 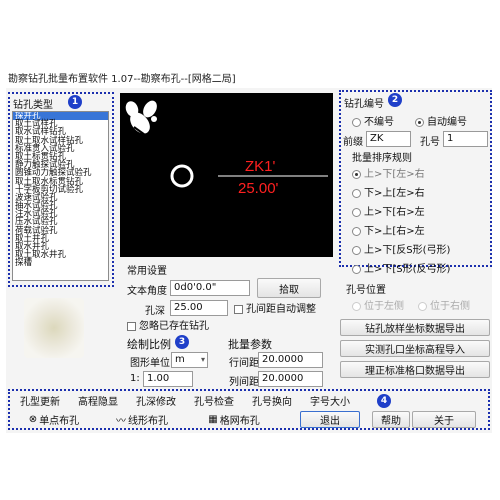 I want to click on sort-option-radio: 上>下[右>左, so click(x=388, y=210).